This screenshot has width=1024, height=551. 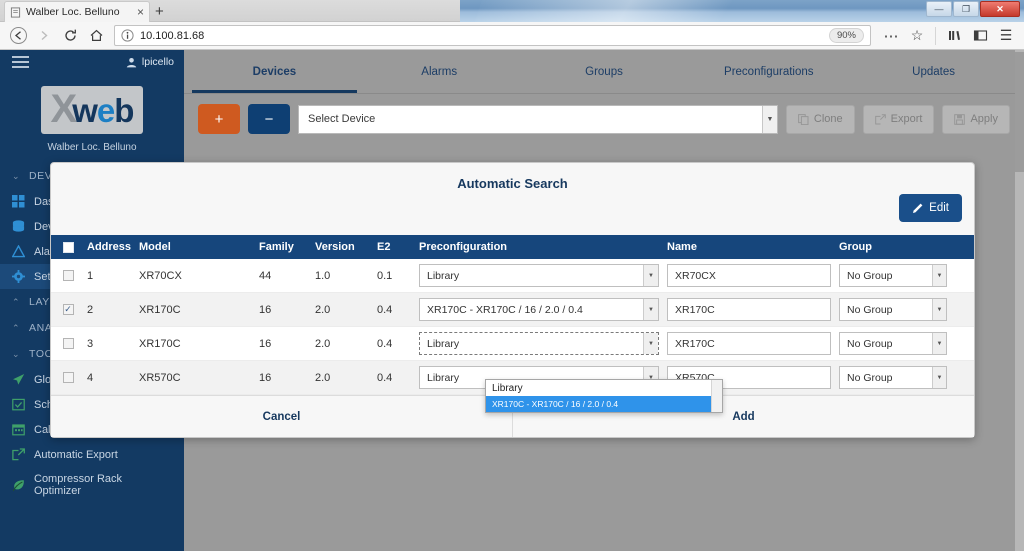 I want to click on cell-model: XR170C, so click(x=160, y=343).